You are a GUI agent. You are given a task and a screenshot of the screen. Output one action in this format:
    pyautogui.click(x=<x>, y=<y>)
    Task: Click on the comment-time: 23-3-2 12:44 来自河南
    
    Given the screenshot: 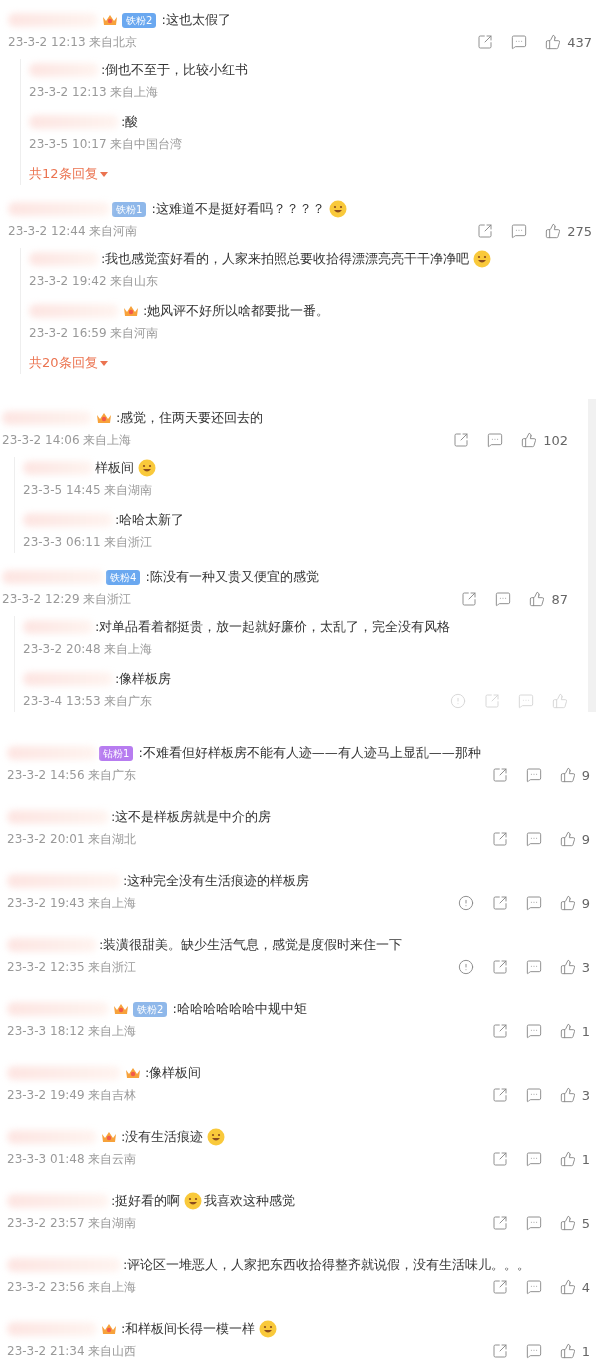 What is the action you would take?
    pyautogui.click(x=73, y=231)
    